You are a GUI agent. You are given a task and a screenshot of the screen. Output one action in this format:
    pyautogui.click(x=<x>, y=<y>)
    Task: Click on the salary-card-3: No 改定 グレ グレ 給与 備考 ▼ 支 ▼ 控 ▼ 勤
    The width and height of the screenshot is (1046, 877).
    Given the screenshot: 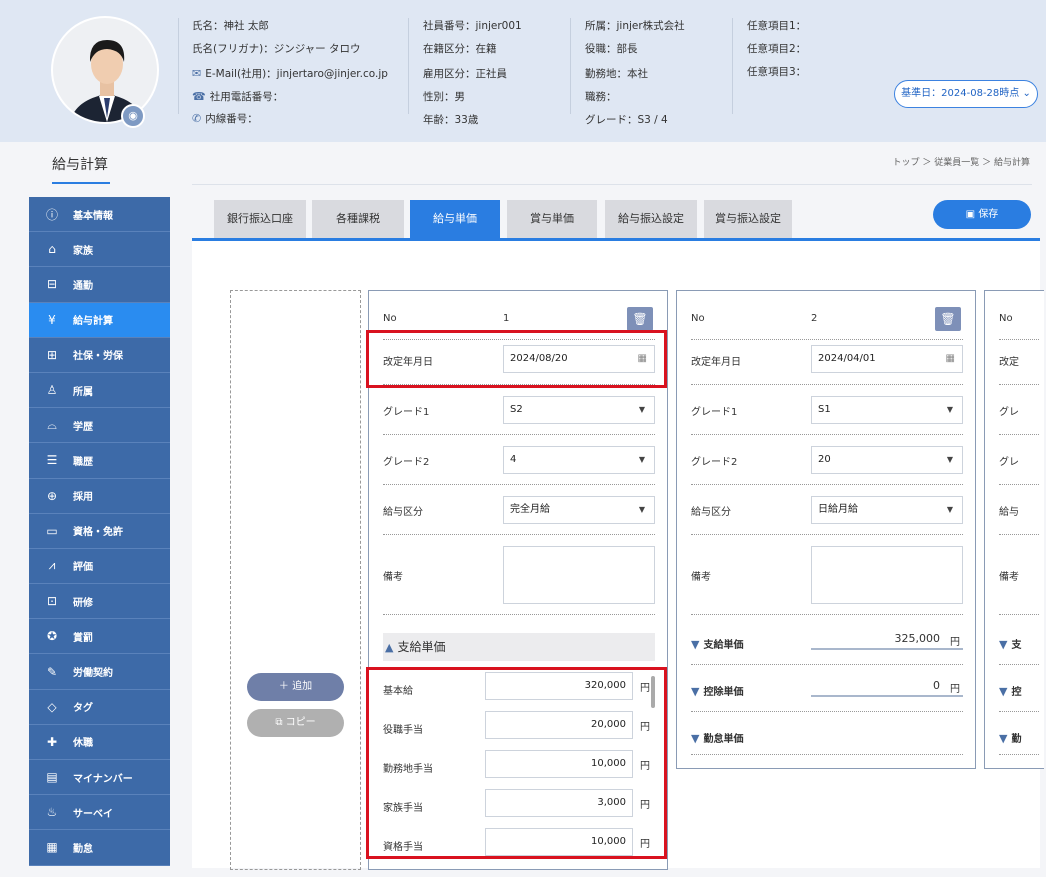 What is the action you would take?
    pyautogui.click(x=1014, y=529)
    